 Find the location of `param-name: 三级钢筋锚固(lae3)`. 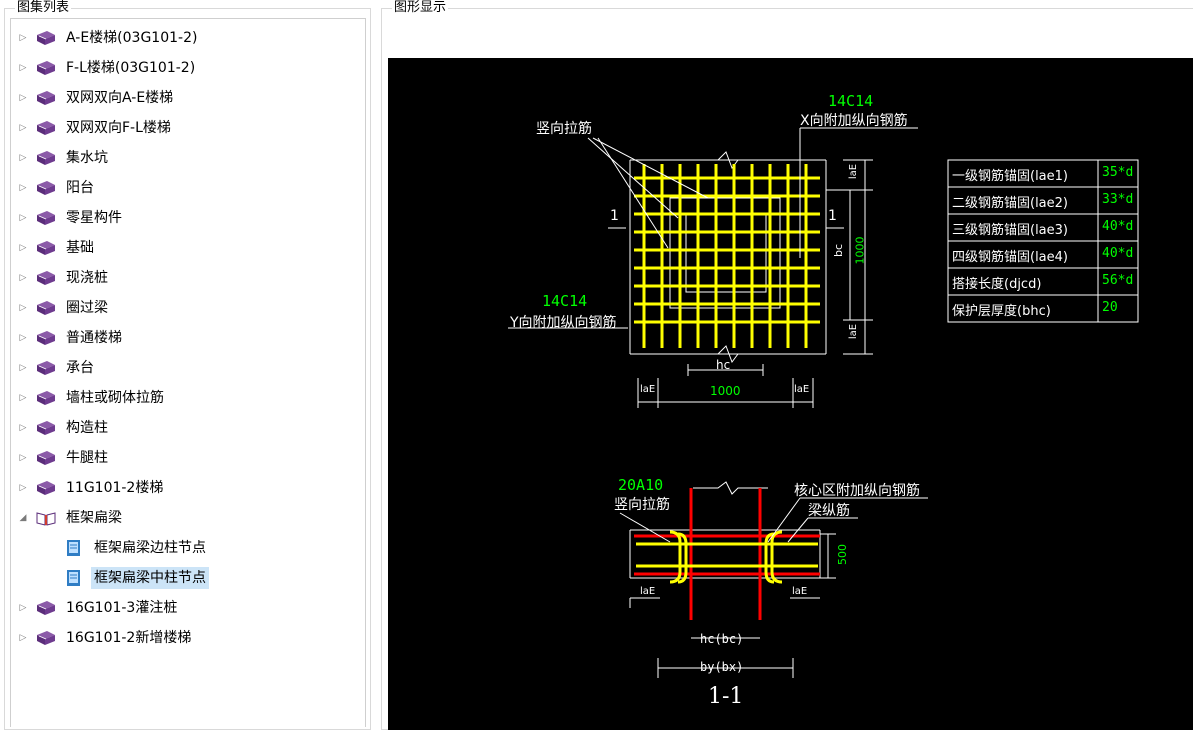

param-name: 三级钢筋锚固(lae3) is located at coordinates (1010, 230).